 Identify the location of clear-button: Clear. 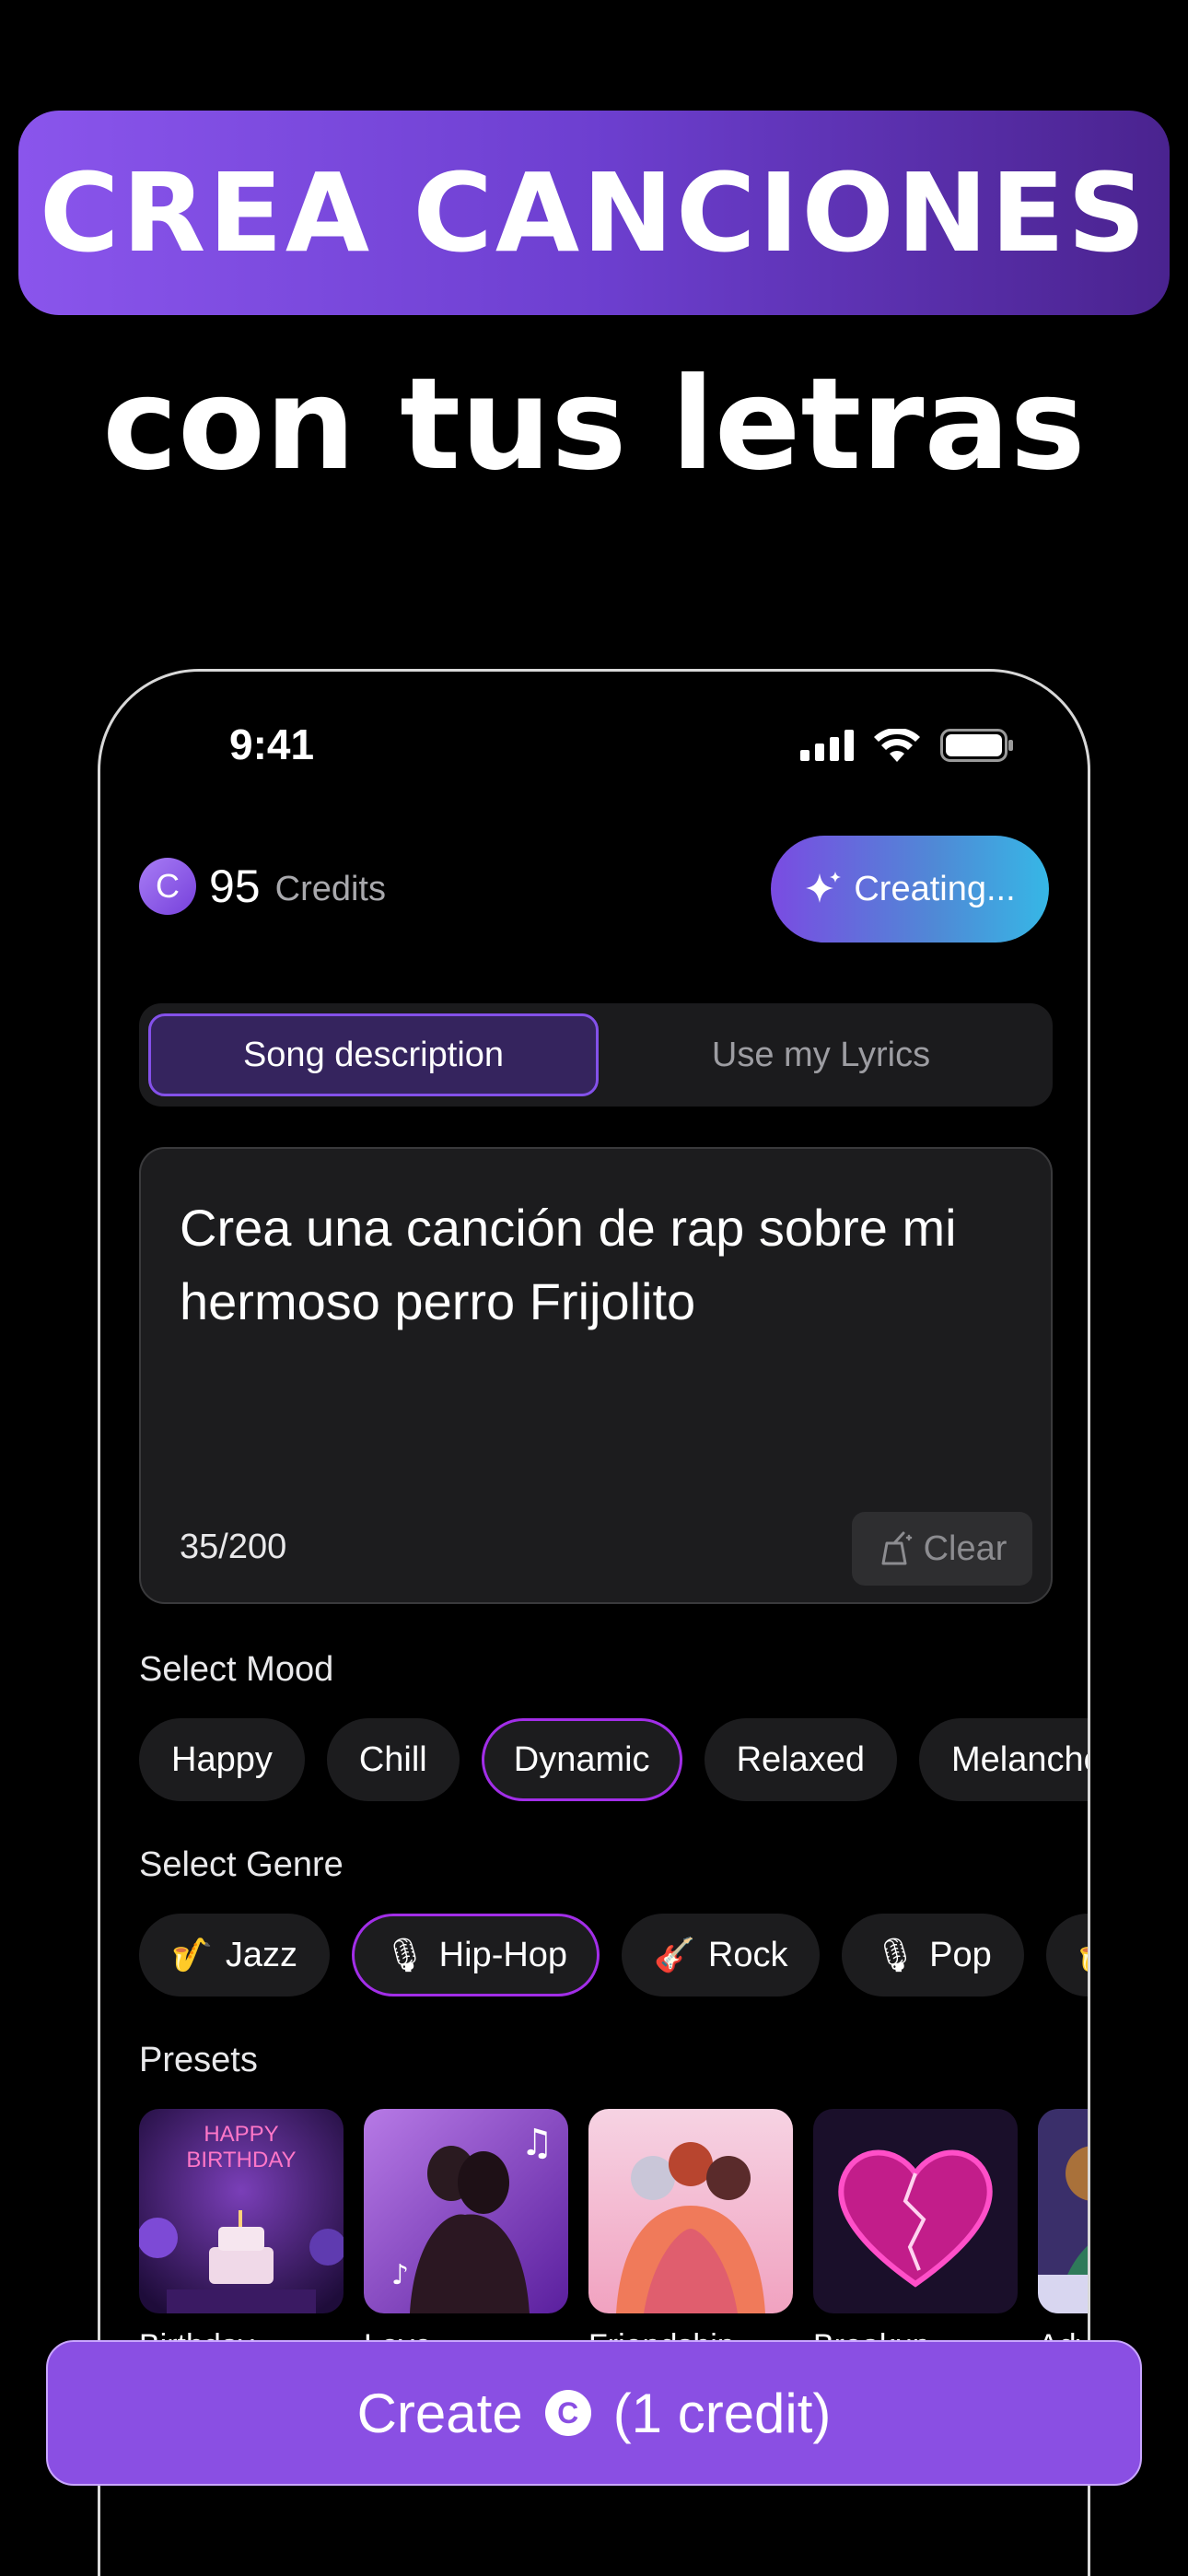
(942, 1549).